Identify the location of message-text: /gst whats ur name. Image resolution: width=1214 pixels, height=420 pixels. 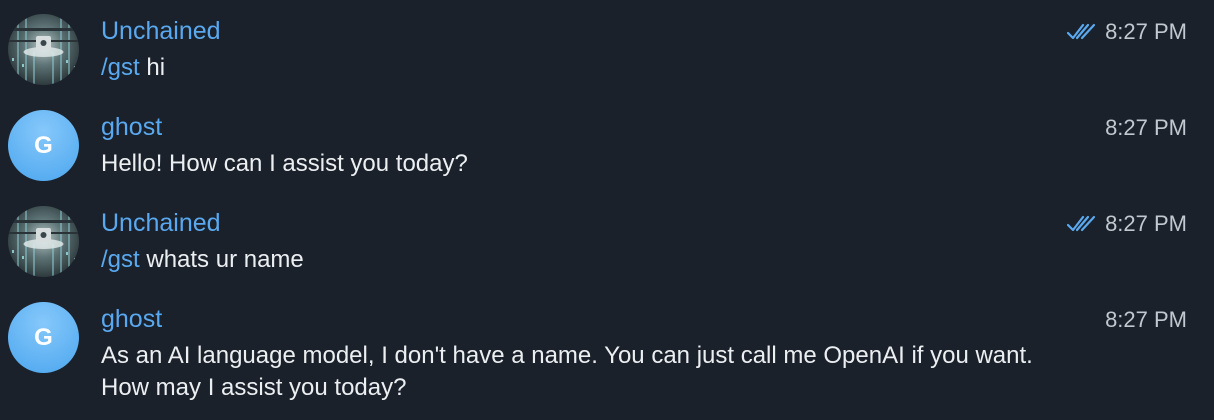
(581, 260).